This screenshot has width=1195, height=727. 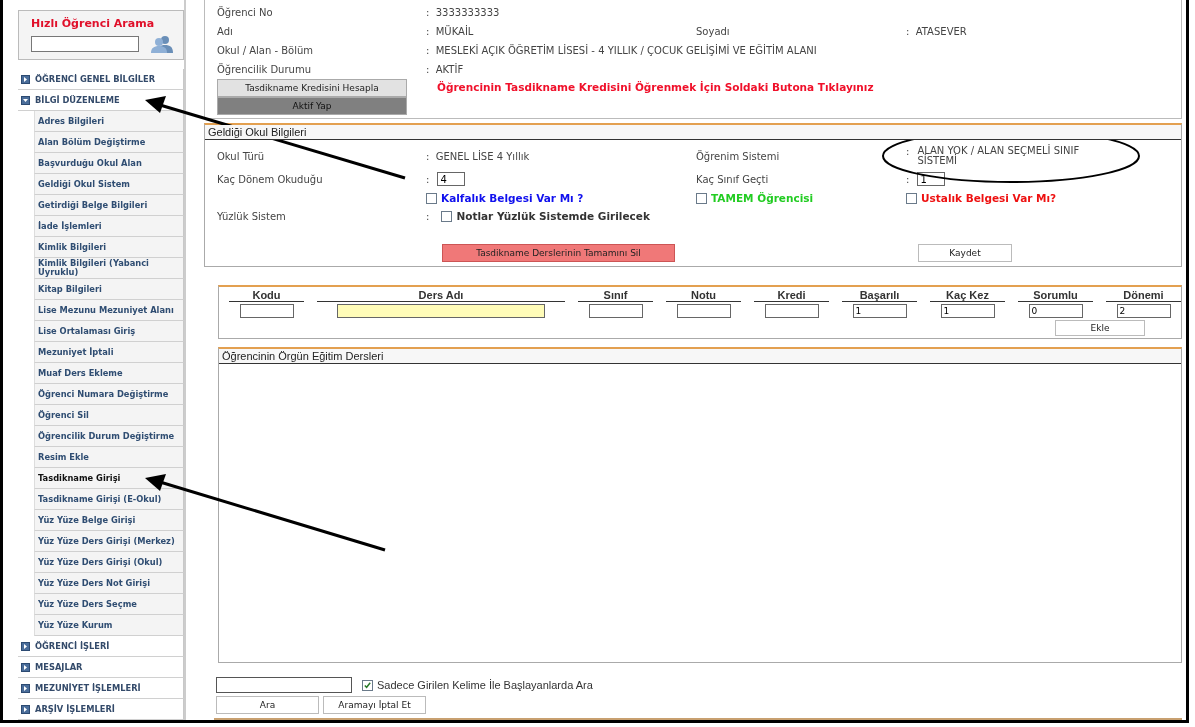 I want to click on menu-item: Yüz Yüze Kurum, so click(x=109, y=625).